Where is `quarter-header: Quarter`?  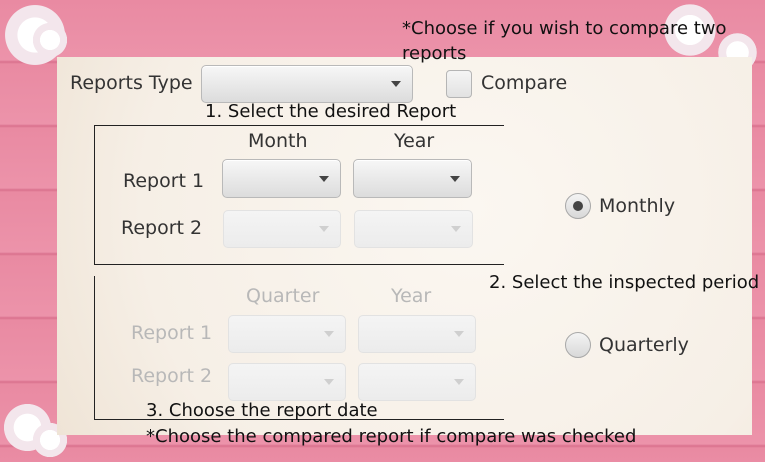 quarter-header: Quarter is located at coordinates (283, 296).